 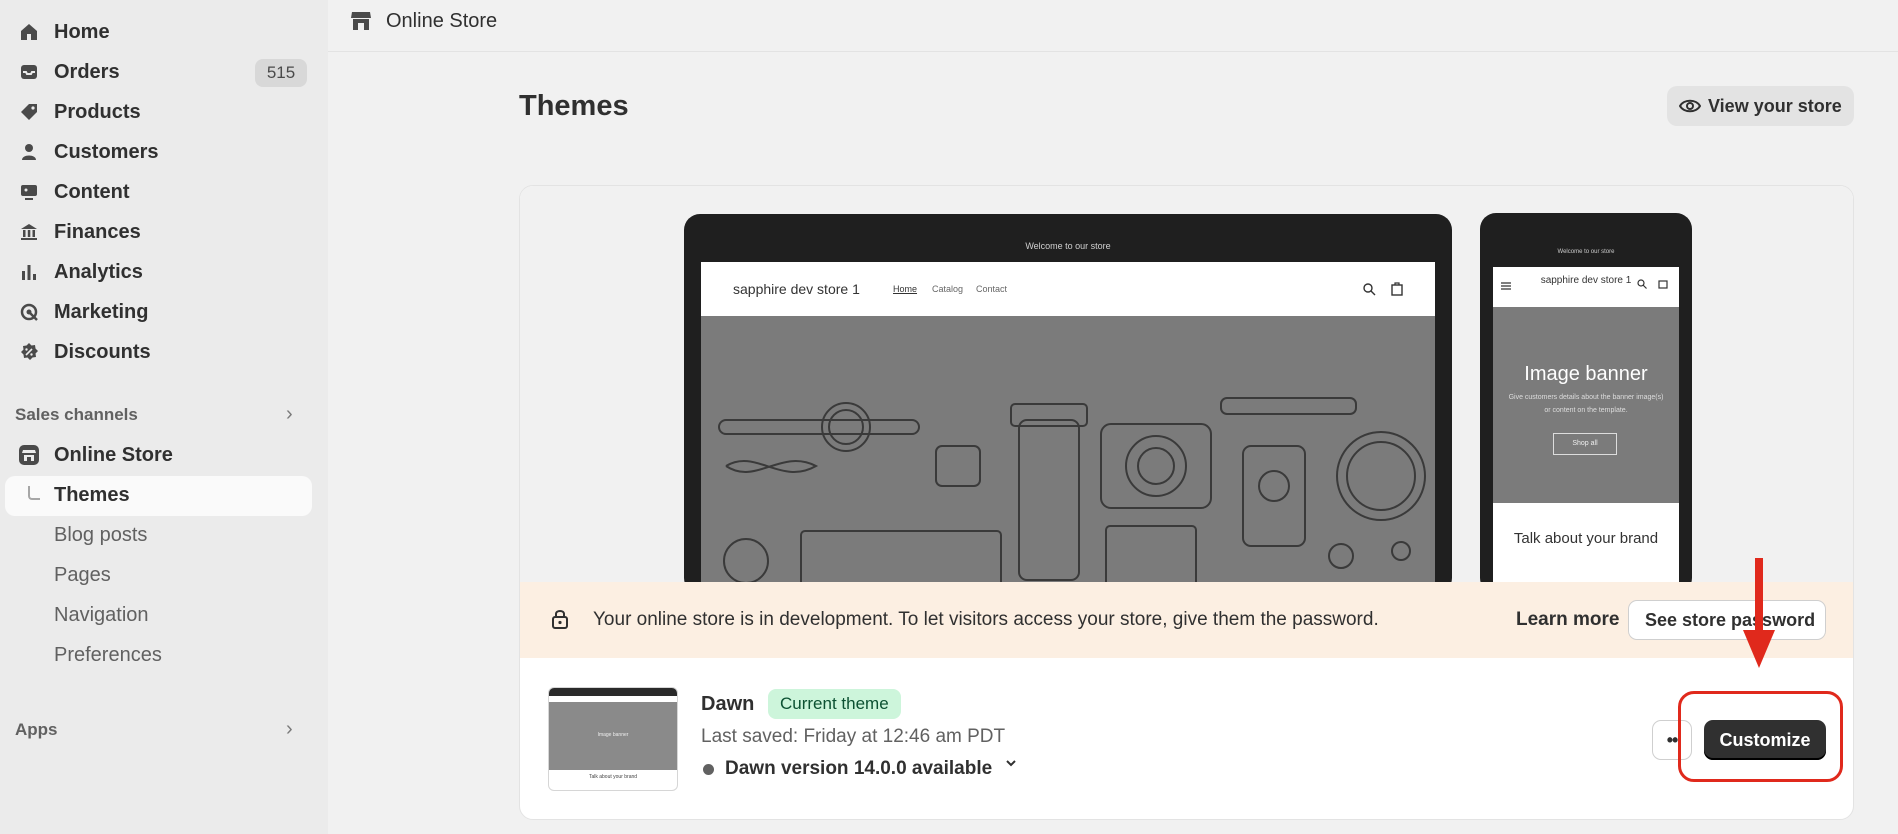 I want to click on nav-home: Home, so click(x=160, y=32).